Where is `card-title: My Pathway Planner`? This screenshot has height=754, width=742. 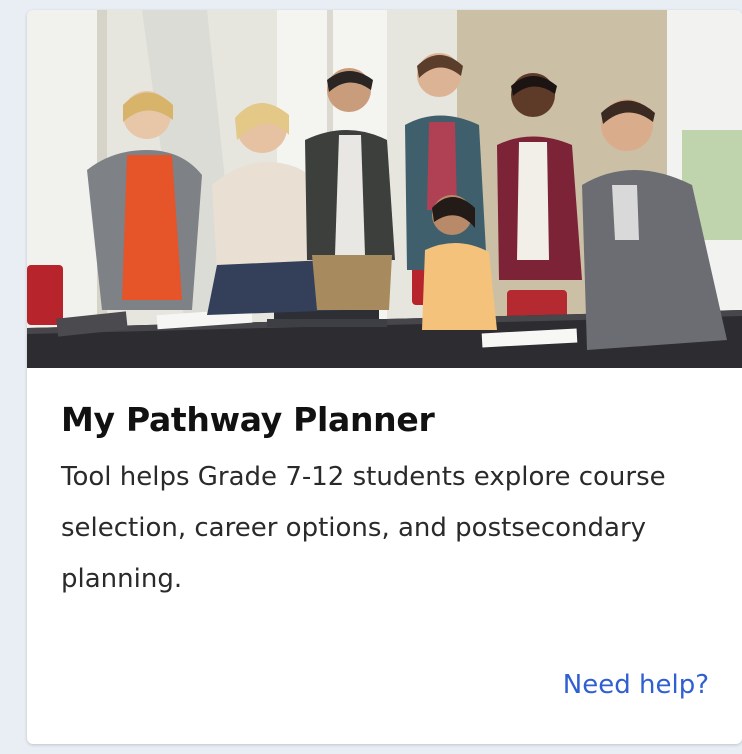
card-title: My Pathway Planner is located at coordinates (248, 419).